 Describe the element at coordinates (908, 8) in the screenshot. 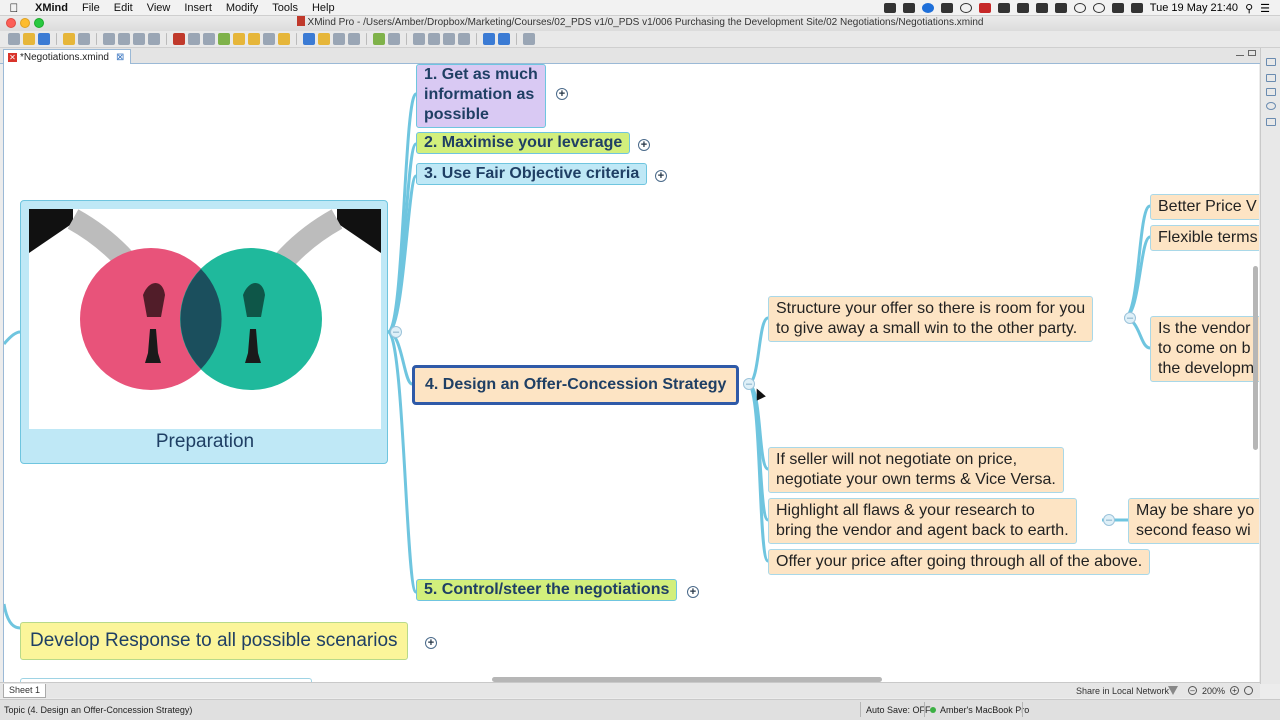

I see `screen-icon` at that location.